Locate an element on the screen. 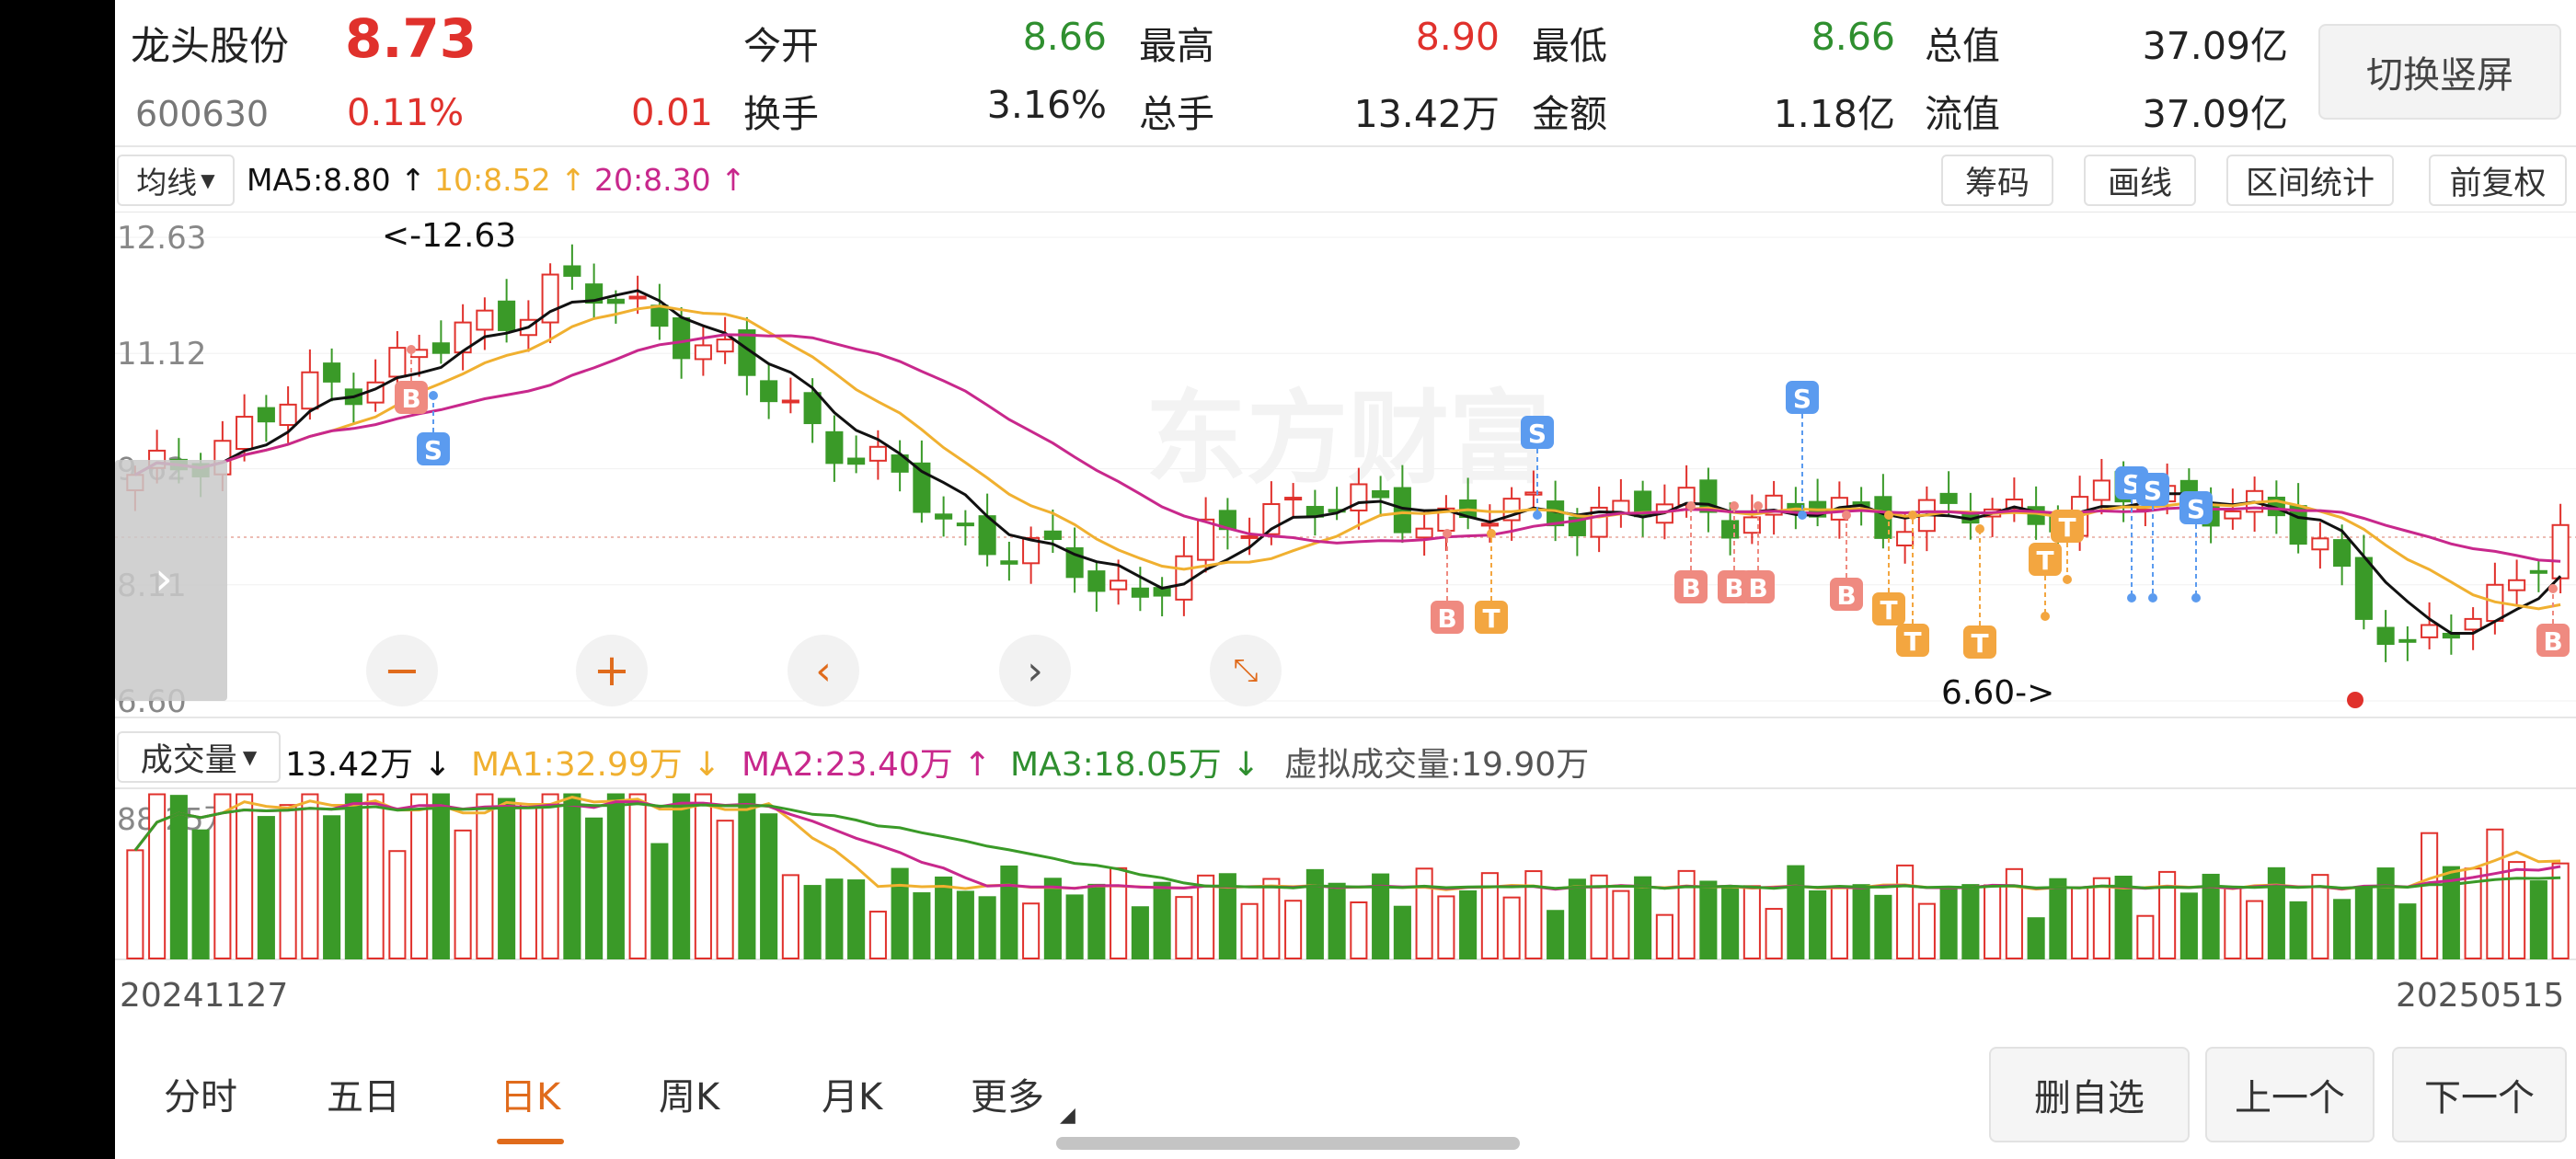 The image size is (2576, 1159). ma-selector: 均线 ▼ is located at coordinates (176, 180).